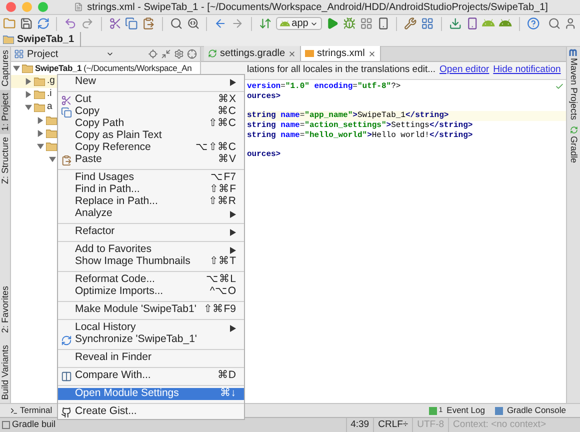 This screenshot has width=580, height=432. I want to click on tool-window-tab: 2: Favorites, so click(5, 309).